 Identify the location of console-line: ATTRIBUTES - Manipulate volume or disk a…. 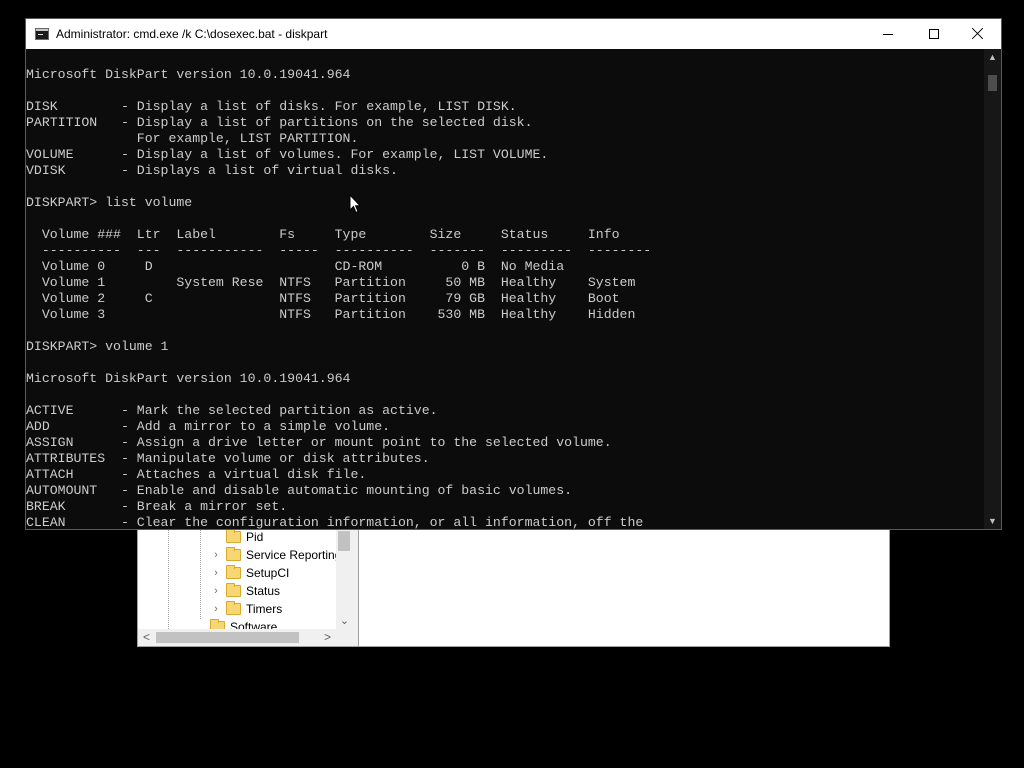
(228, 458).